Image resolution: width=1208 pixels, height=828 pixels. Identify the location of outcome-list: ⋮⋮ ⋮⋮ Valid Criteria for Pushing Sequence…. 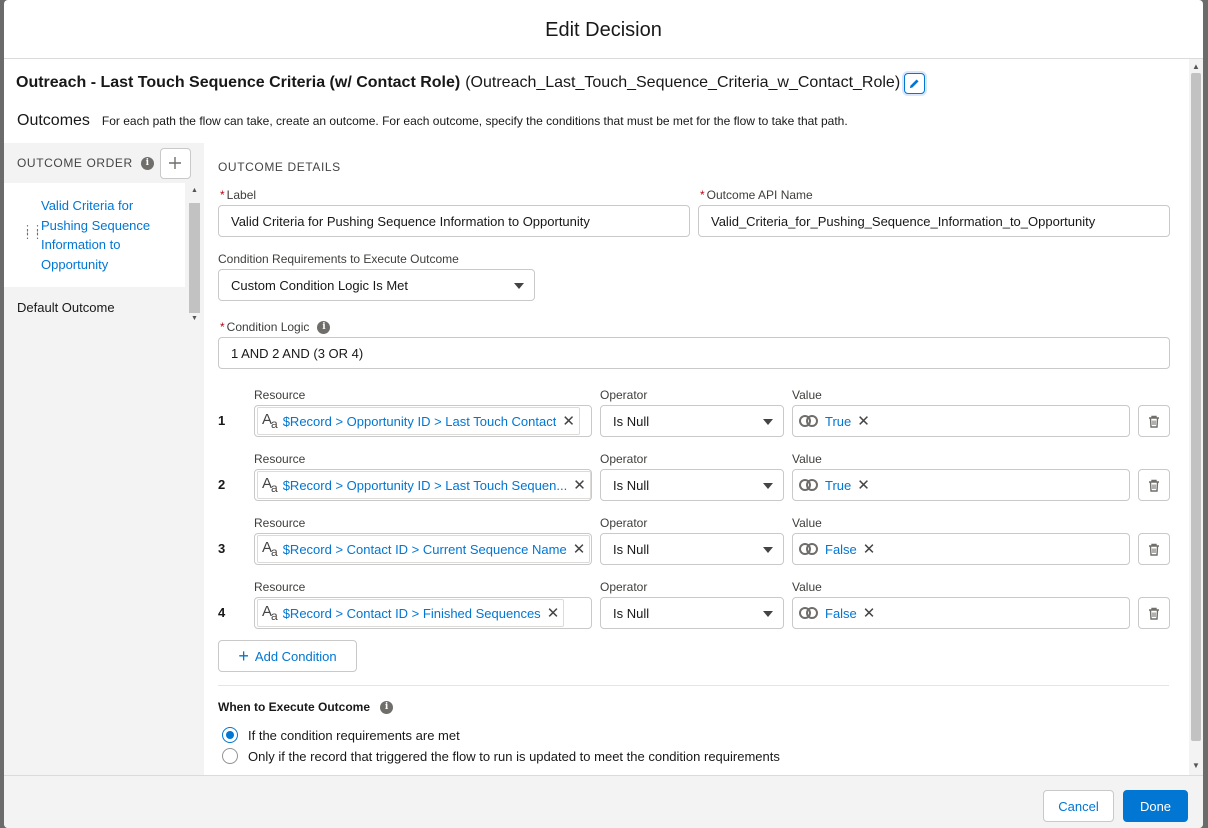
(103, 253).